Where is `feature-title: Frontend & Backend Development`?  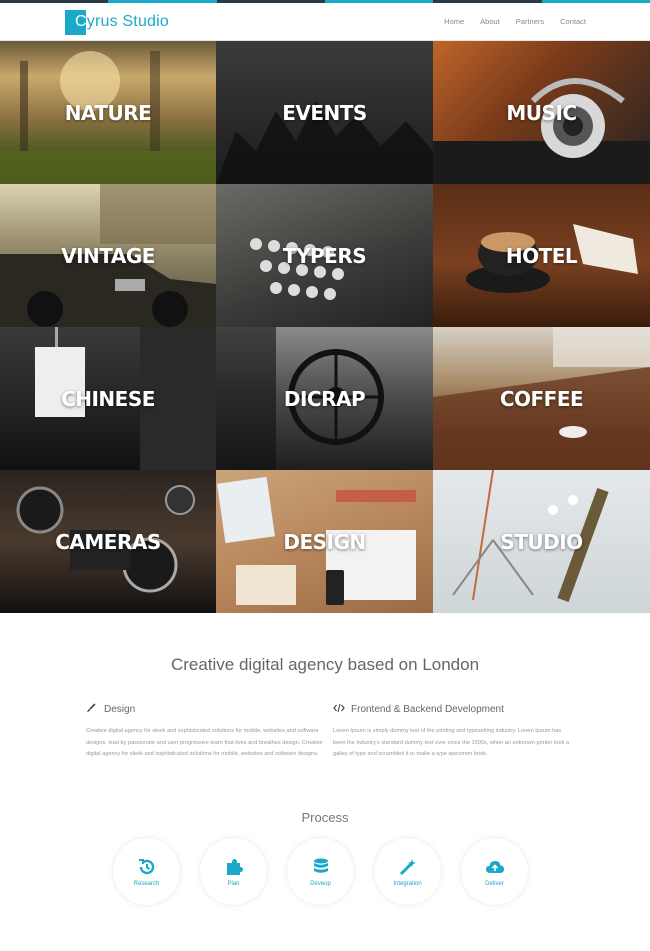 feature-title: Frontend & Backend Development is located at coordinates (453, 709).